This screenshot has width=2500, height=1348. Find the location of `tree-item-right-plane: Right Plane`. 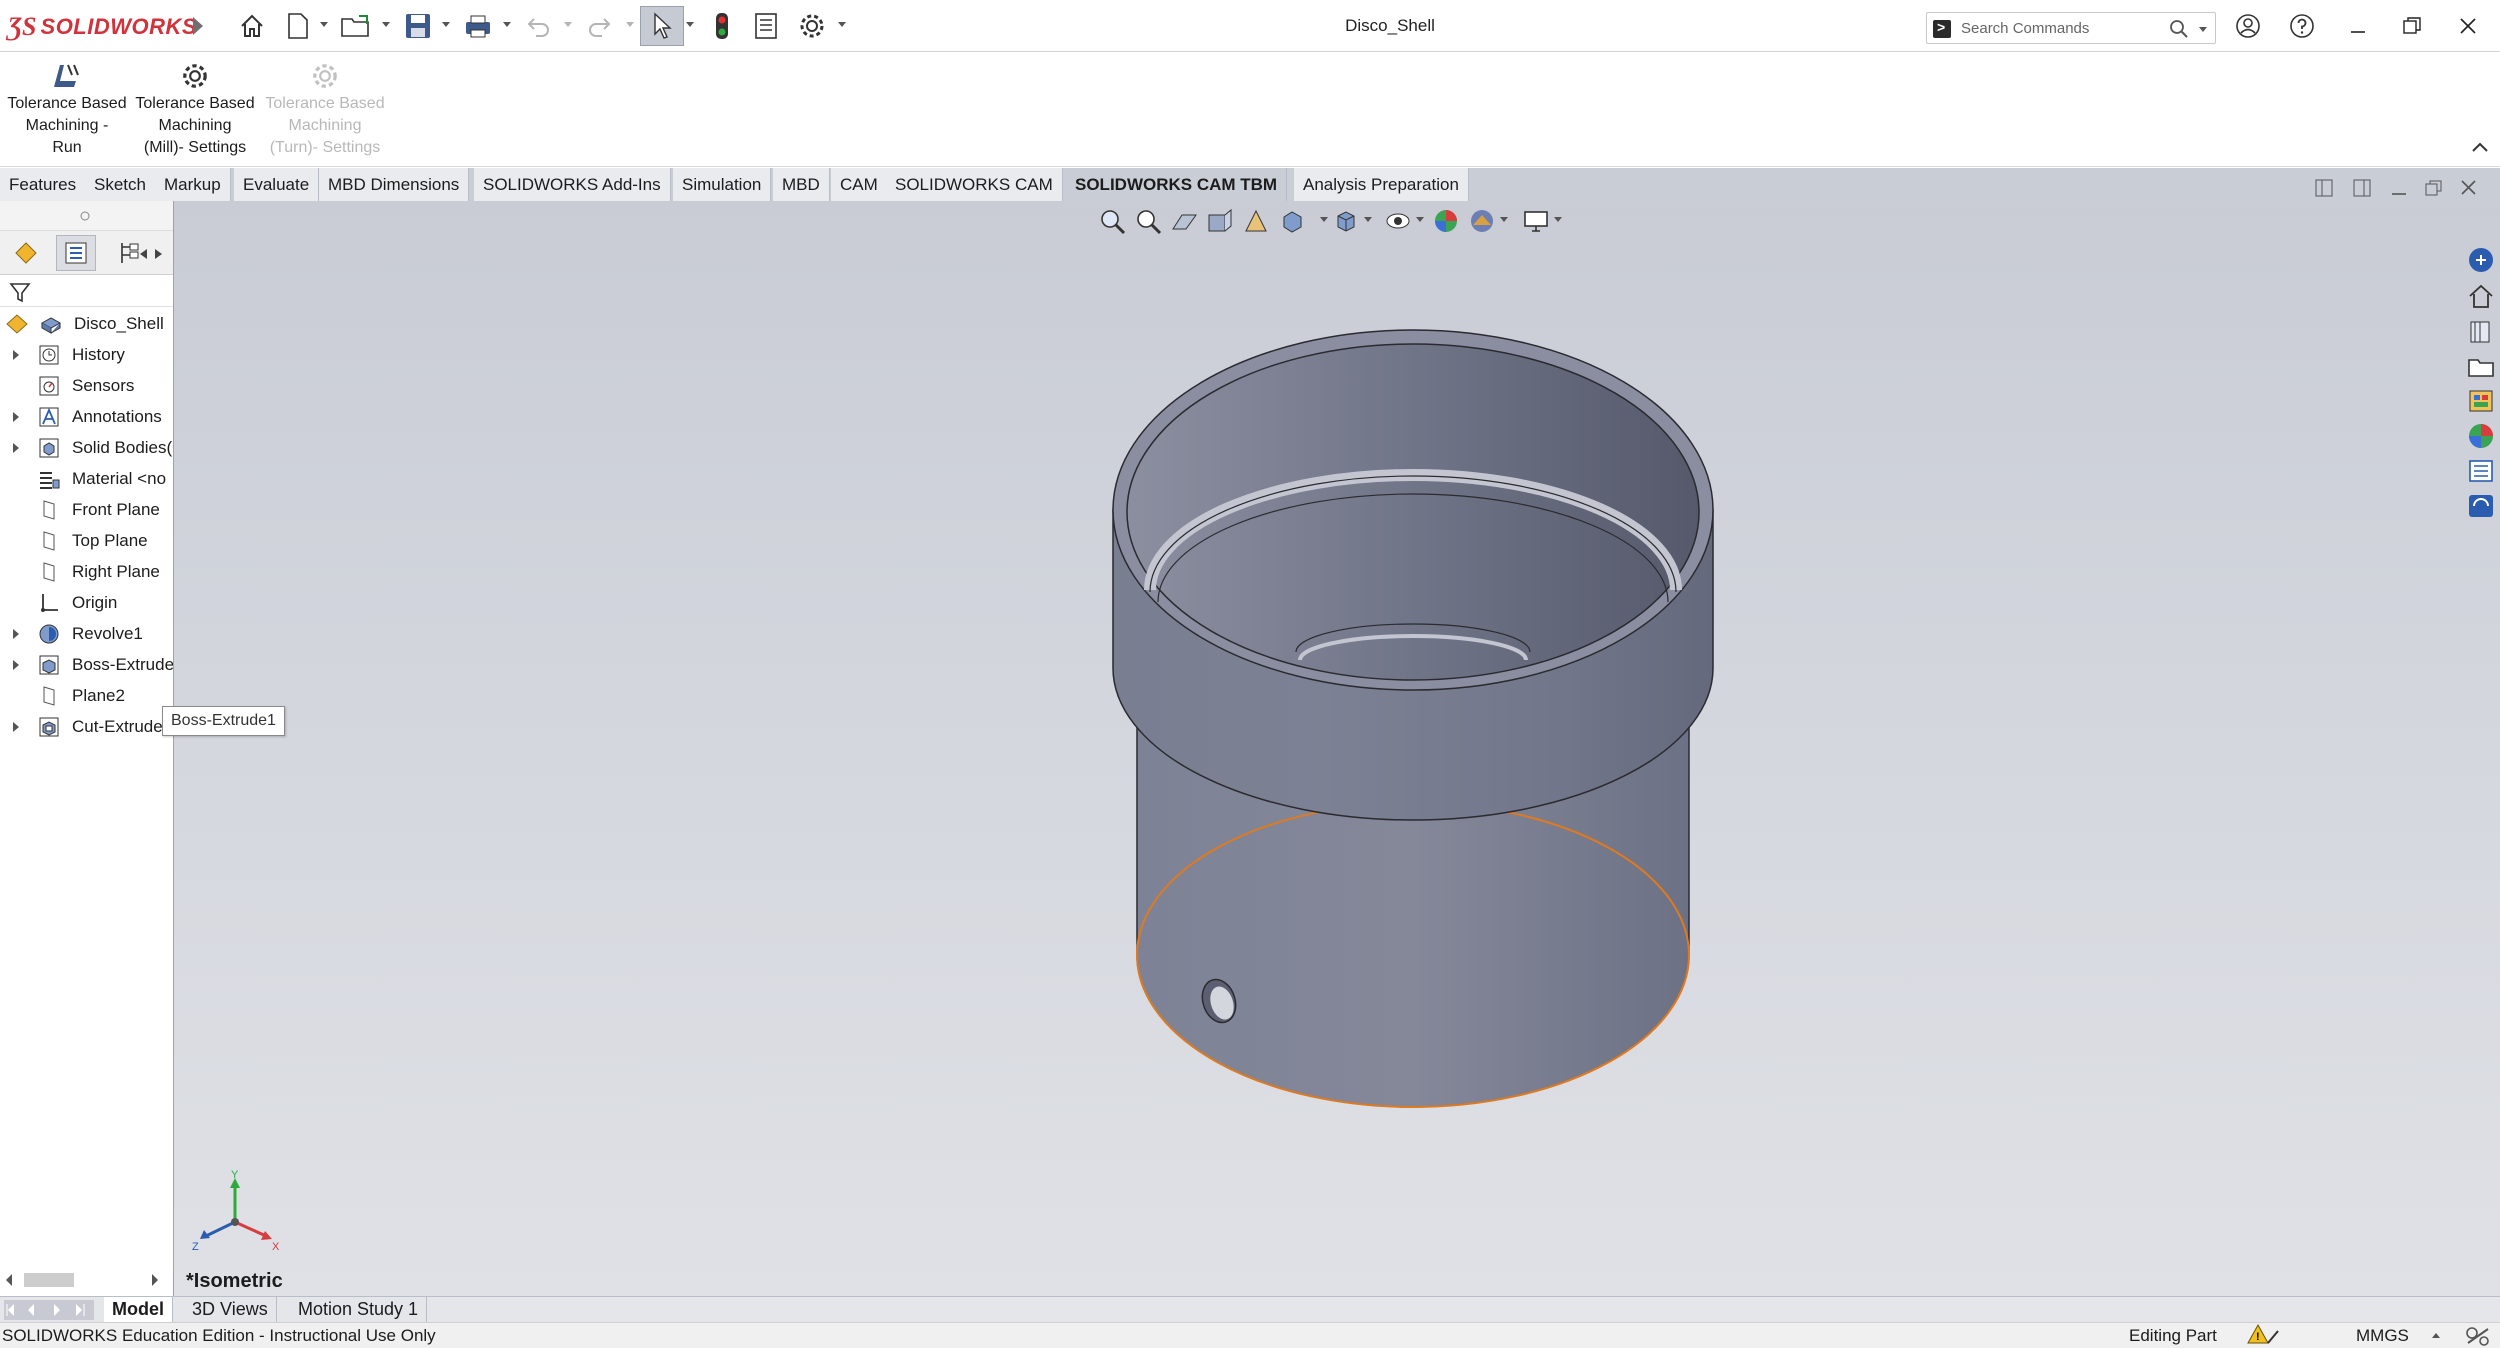

tree-item-right-plane: Right Plane is located at coordinates (86, 571).